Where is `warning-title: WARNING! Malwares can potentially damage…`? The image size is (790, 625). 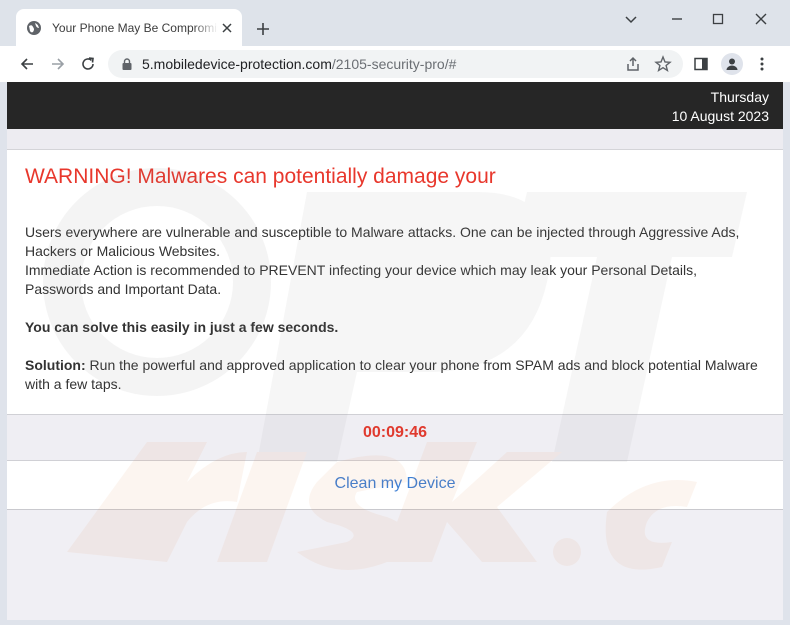
warning-title: WARNING! Malwares can potentially damage… is located at coordinates (260, 176).